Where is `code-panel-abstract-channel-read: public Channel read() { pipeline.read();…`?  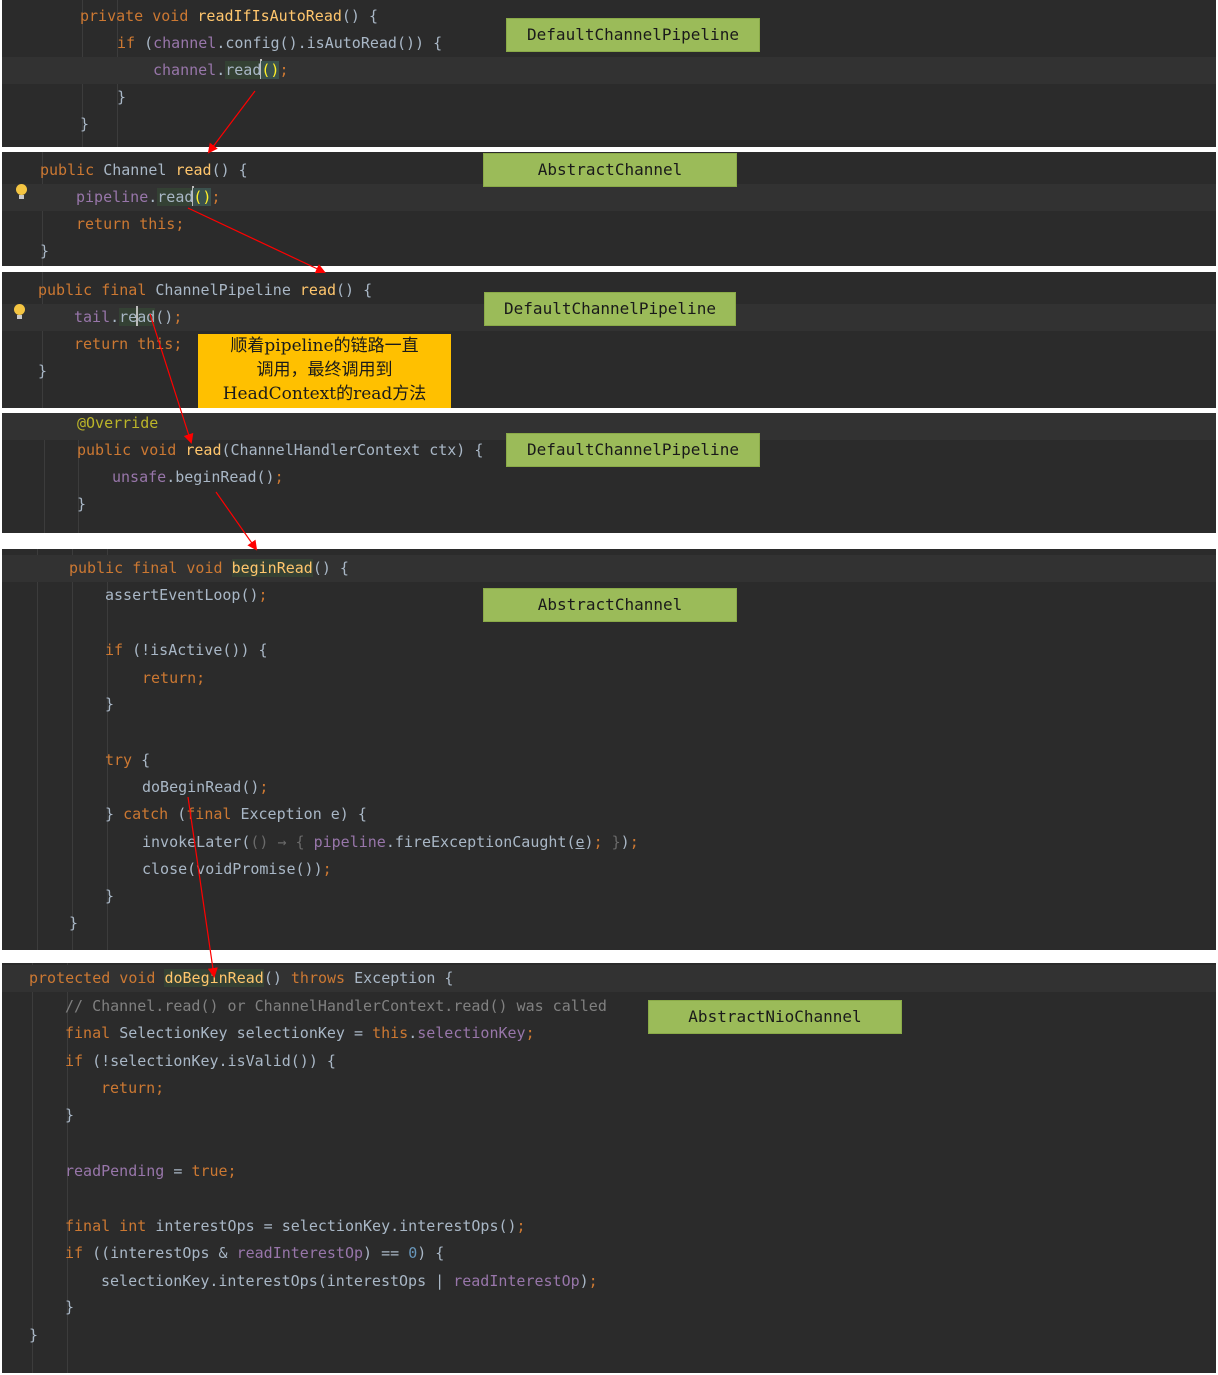
code-panel-abstract-channel-read: public Channel read() { pipeline.read();… is located at coordinates (609, 209).